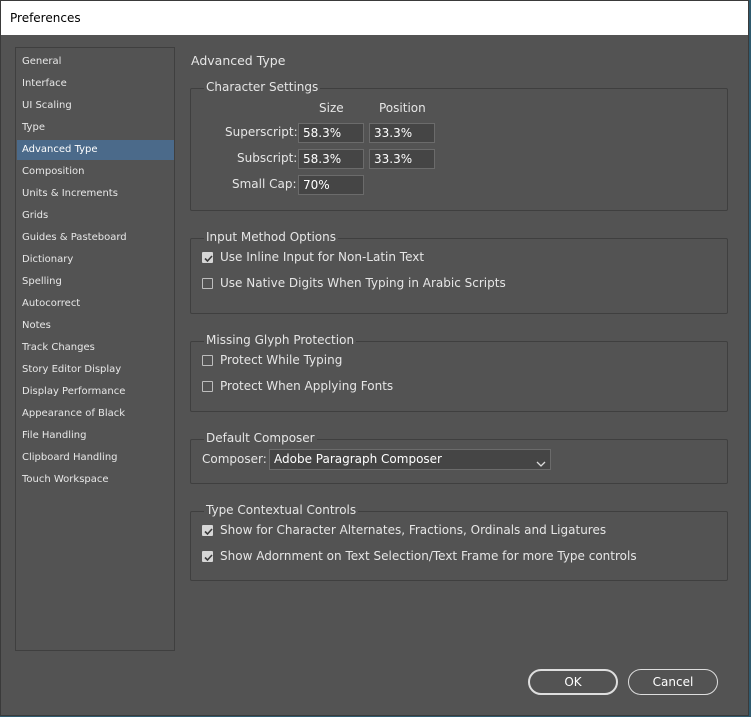 This screenshot has width=751, height=717. Describe the element at coordinates (95, 216) in the screenshot. I see `sidebar-item-grids: Grids` at that location.